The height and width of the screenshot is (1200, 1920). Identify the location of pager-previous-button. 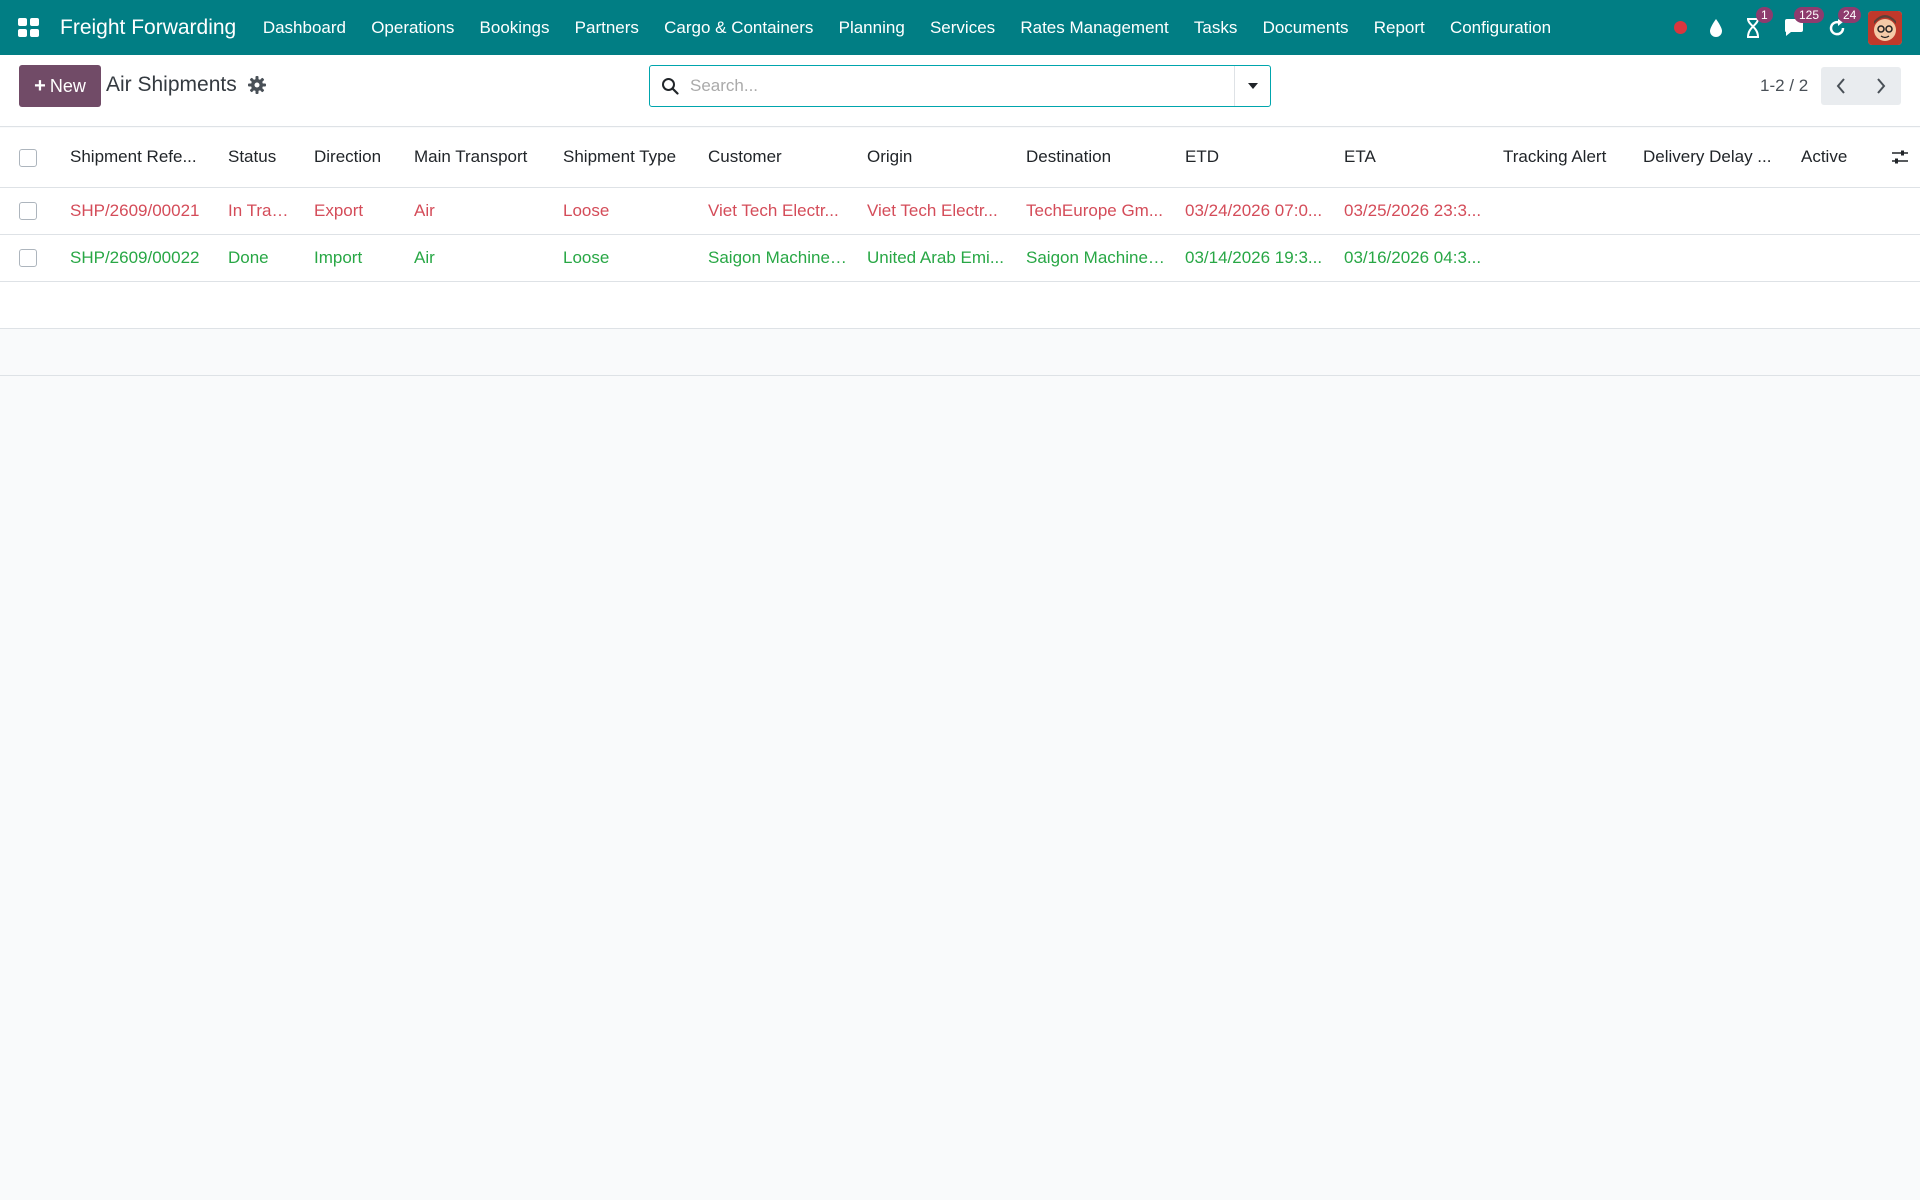
(1841, 86).